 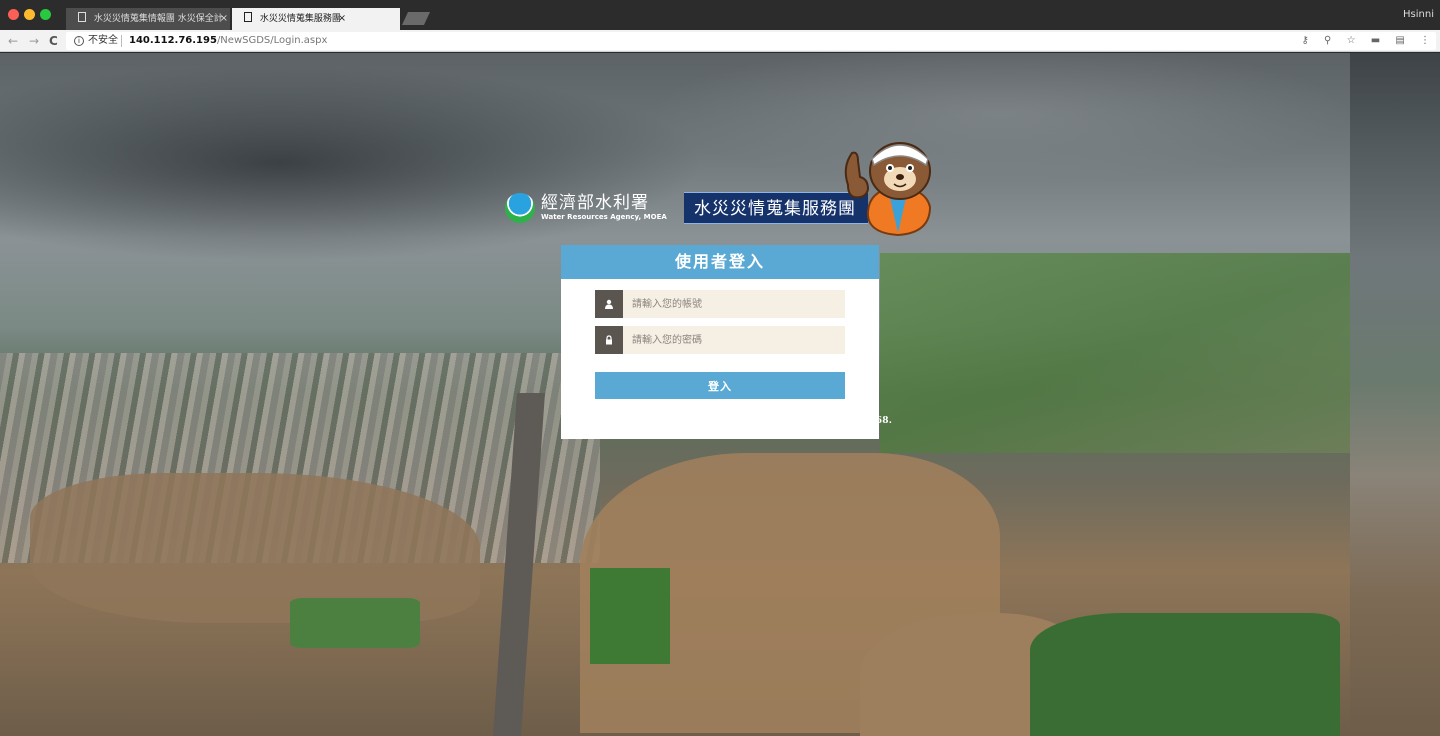 What do you see at coordinates (720, 262) in the screenshot?
I see `login-title: 使用者登入` at bounding box center [720, 262].